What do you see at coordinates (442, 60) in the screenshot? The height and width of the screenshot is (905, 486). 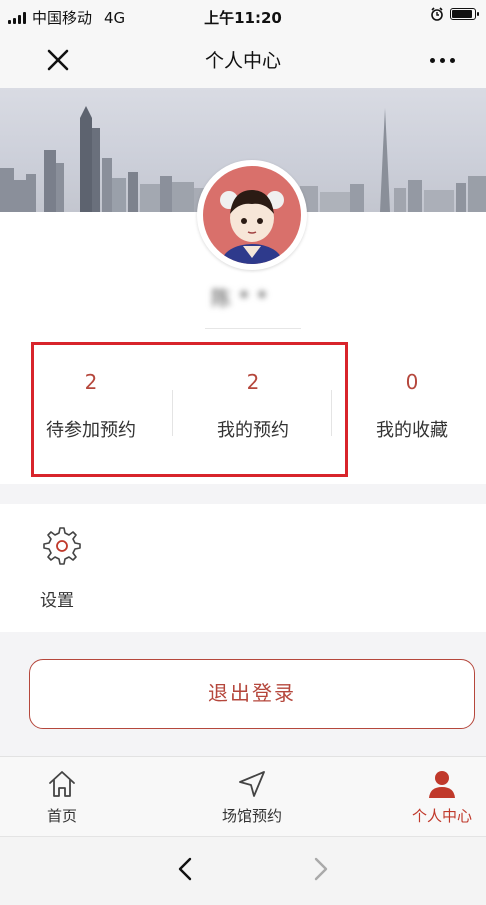 I see `more-icon` at bounding box center [442, 60].